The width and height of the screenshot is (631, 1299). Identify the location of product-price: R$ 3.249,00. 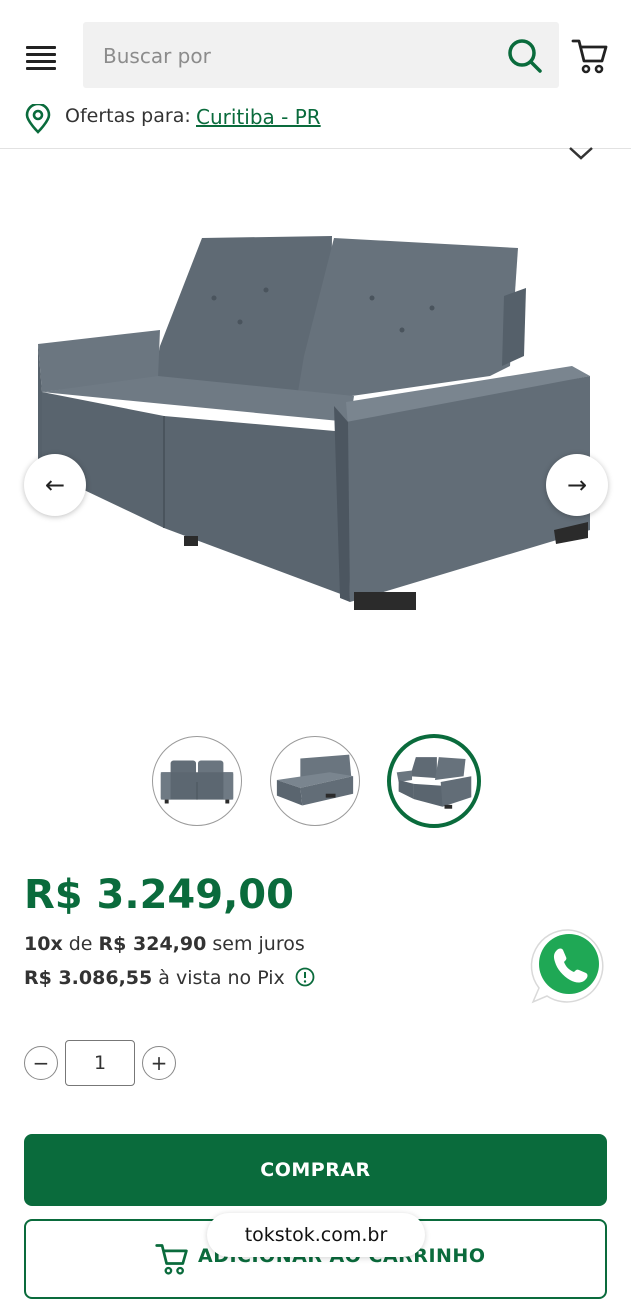
(159, 895).